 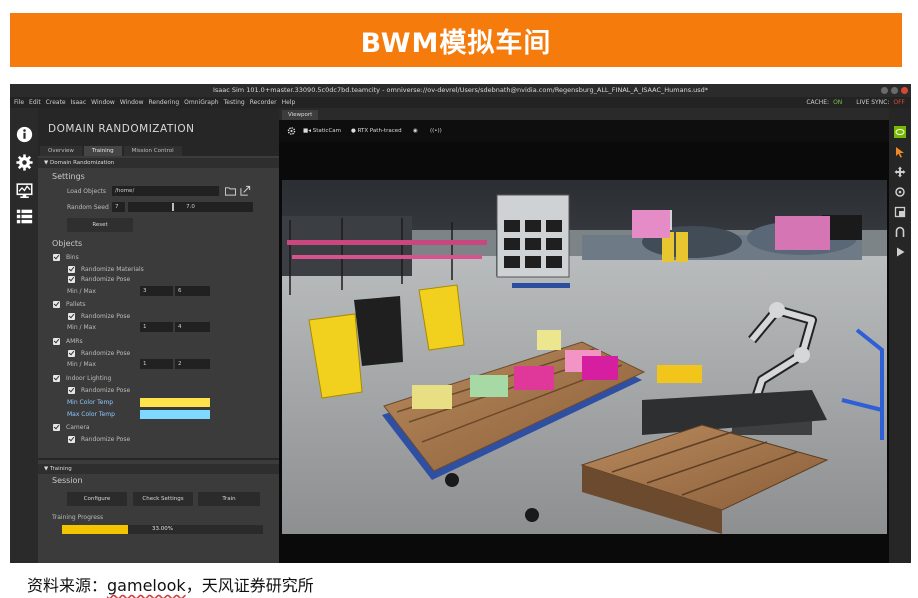 I want to click on pallets-max-input: 4, so click(x=192, y=327).